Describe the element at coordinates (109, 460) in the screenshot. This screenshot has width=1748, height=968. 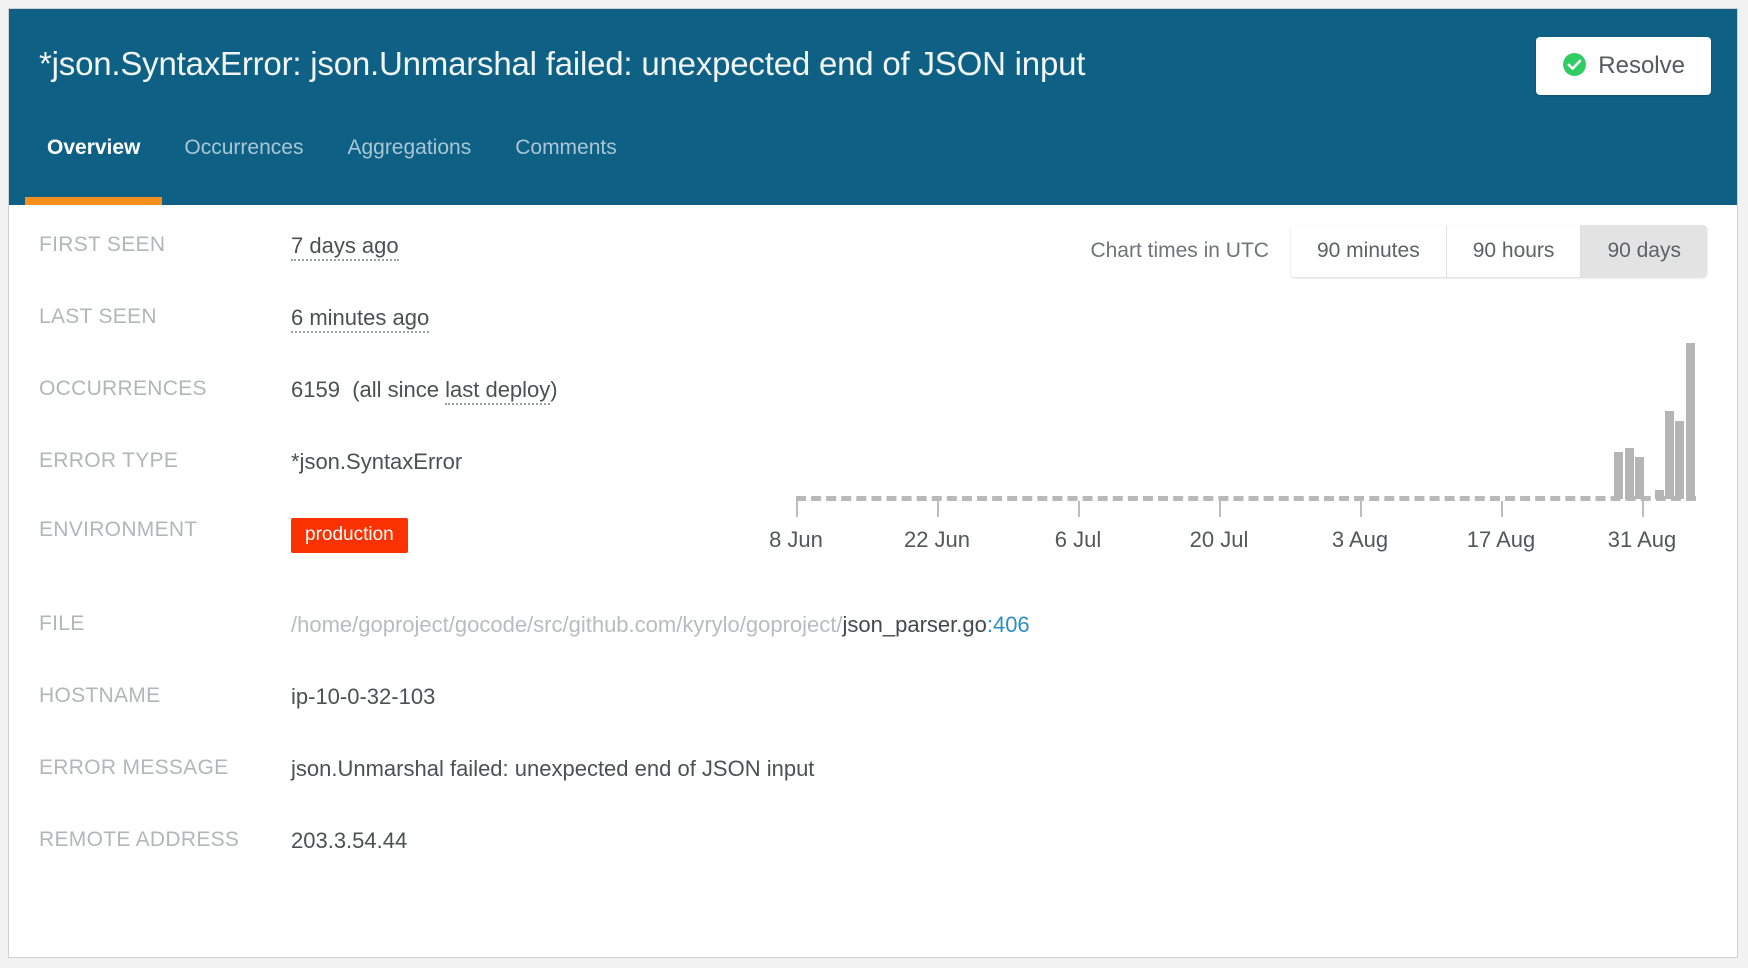
I see `detail-label: ERROR TYPE` at that location.